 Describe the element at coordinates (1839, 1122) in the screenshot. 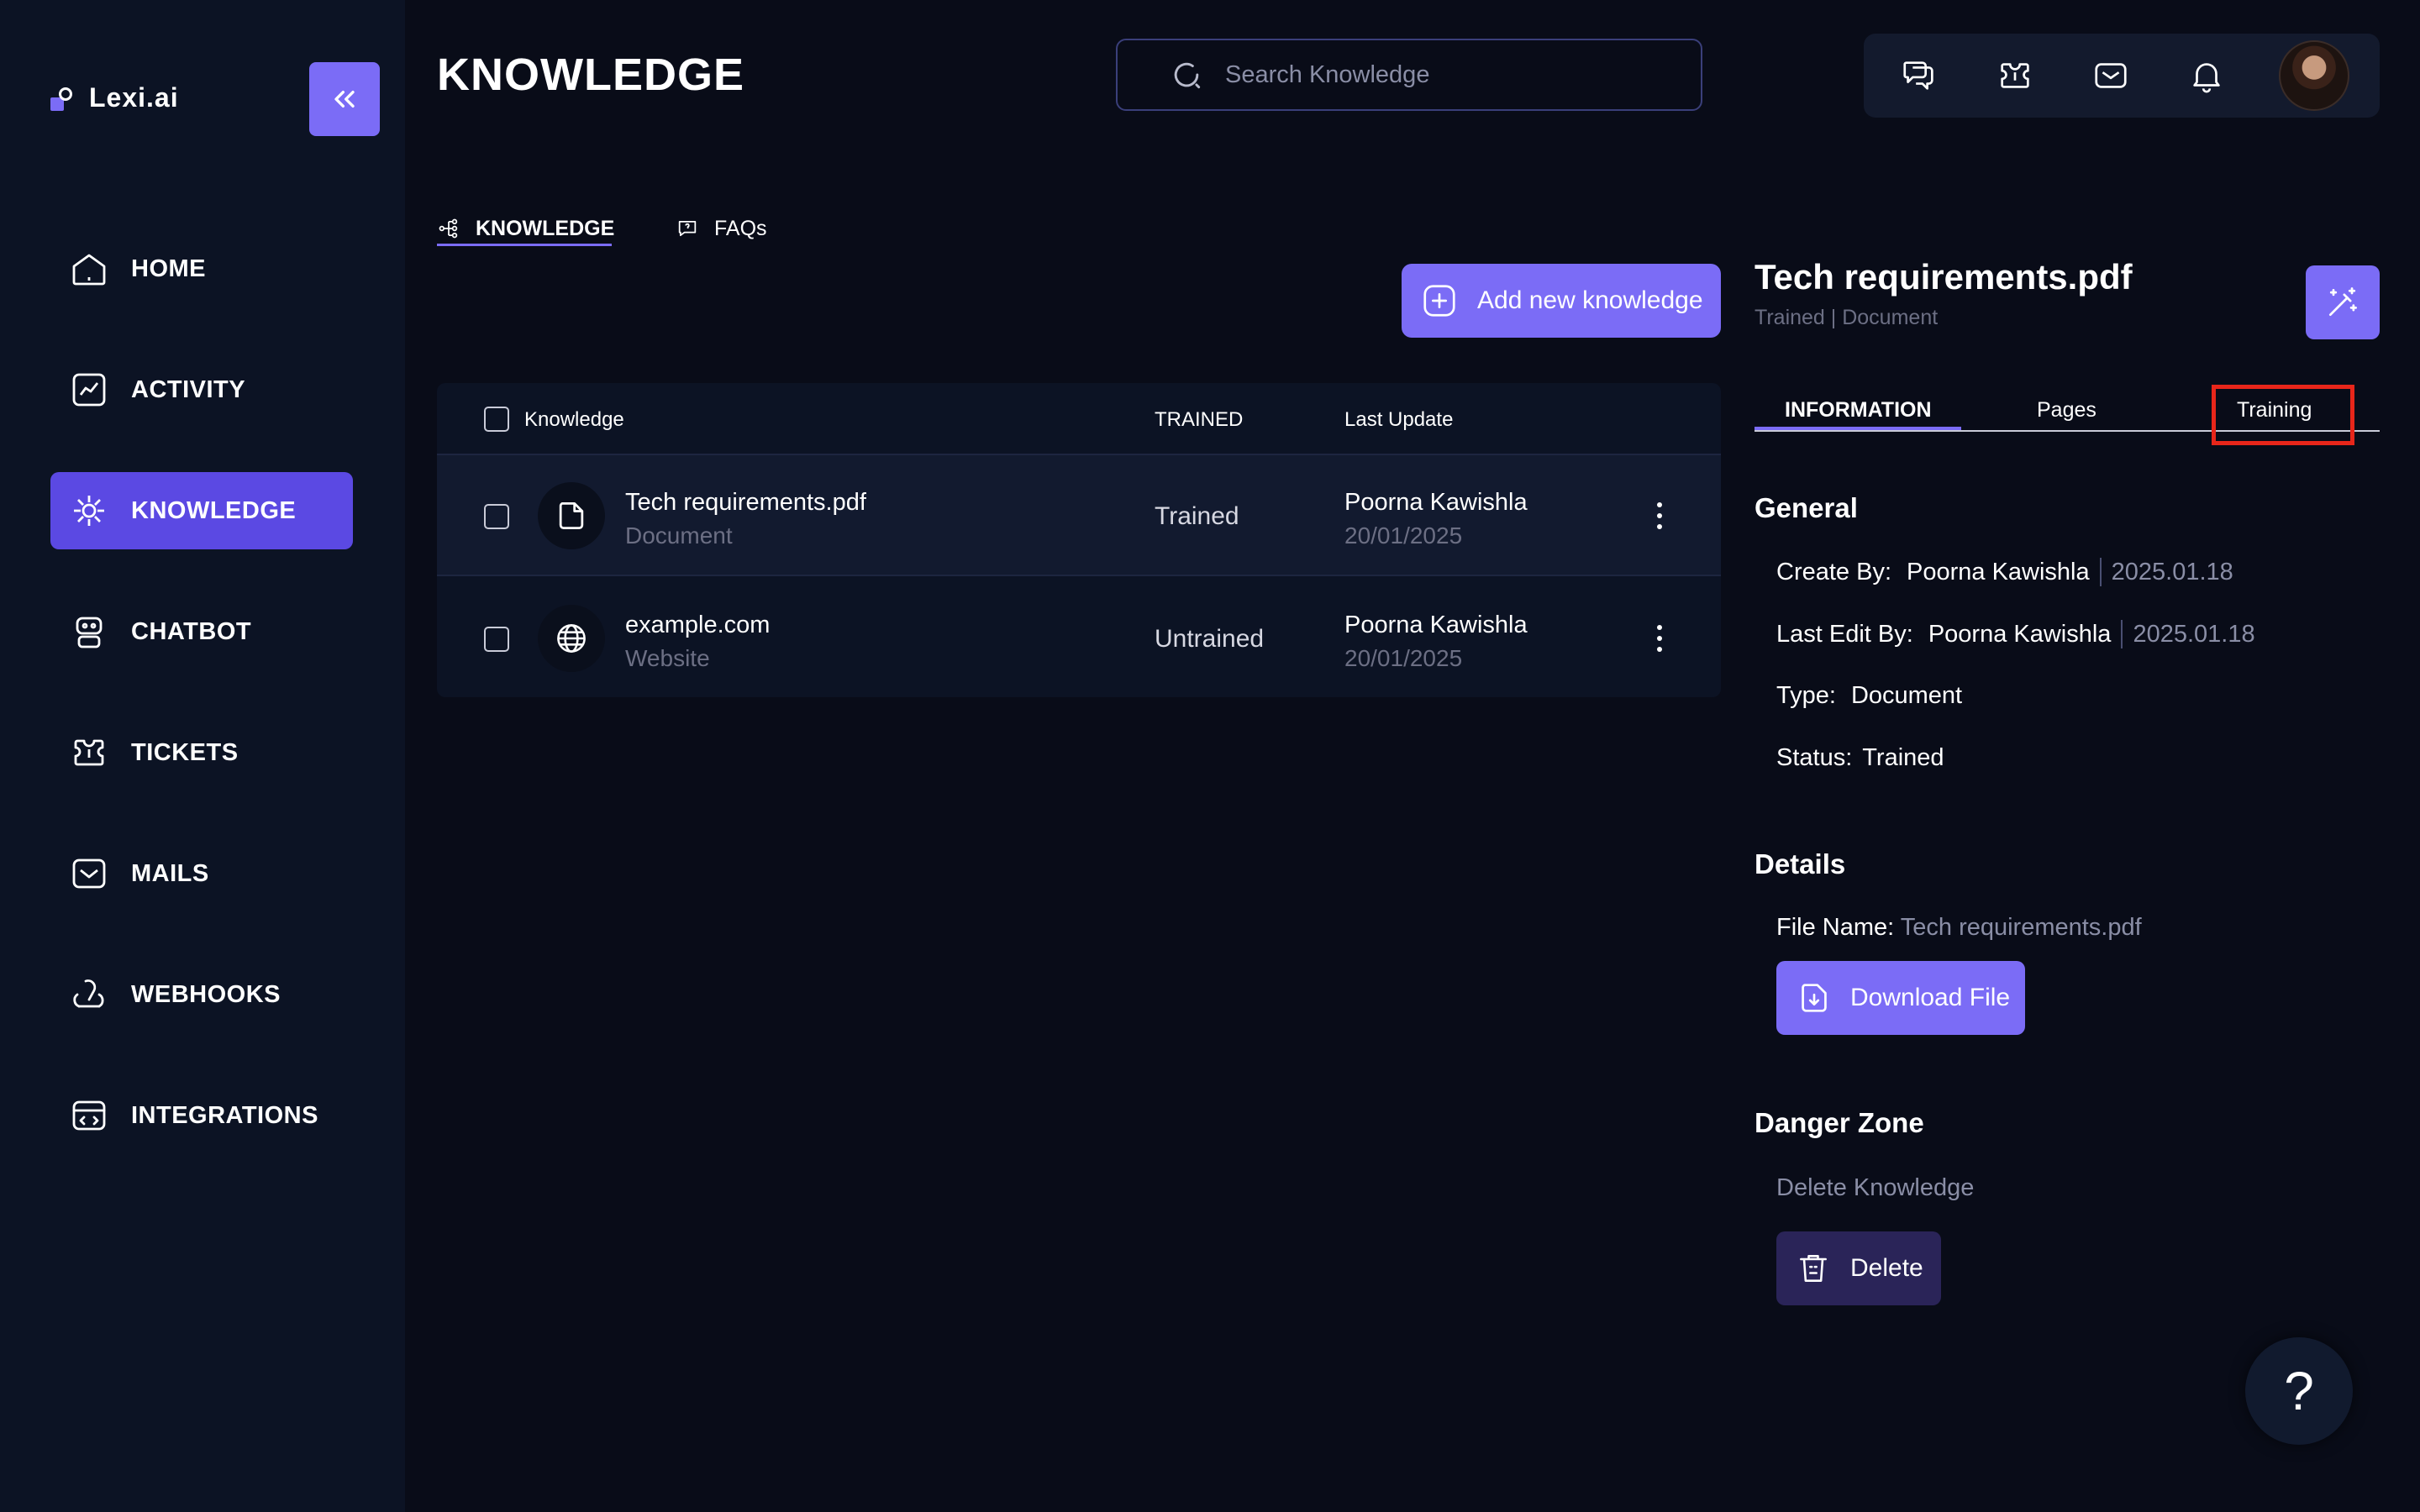

I see `danger-zone-heading: Danger Zone` at that location.